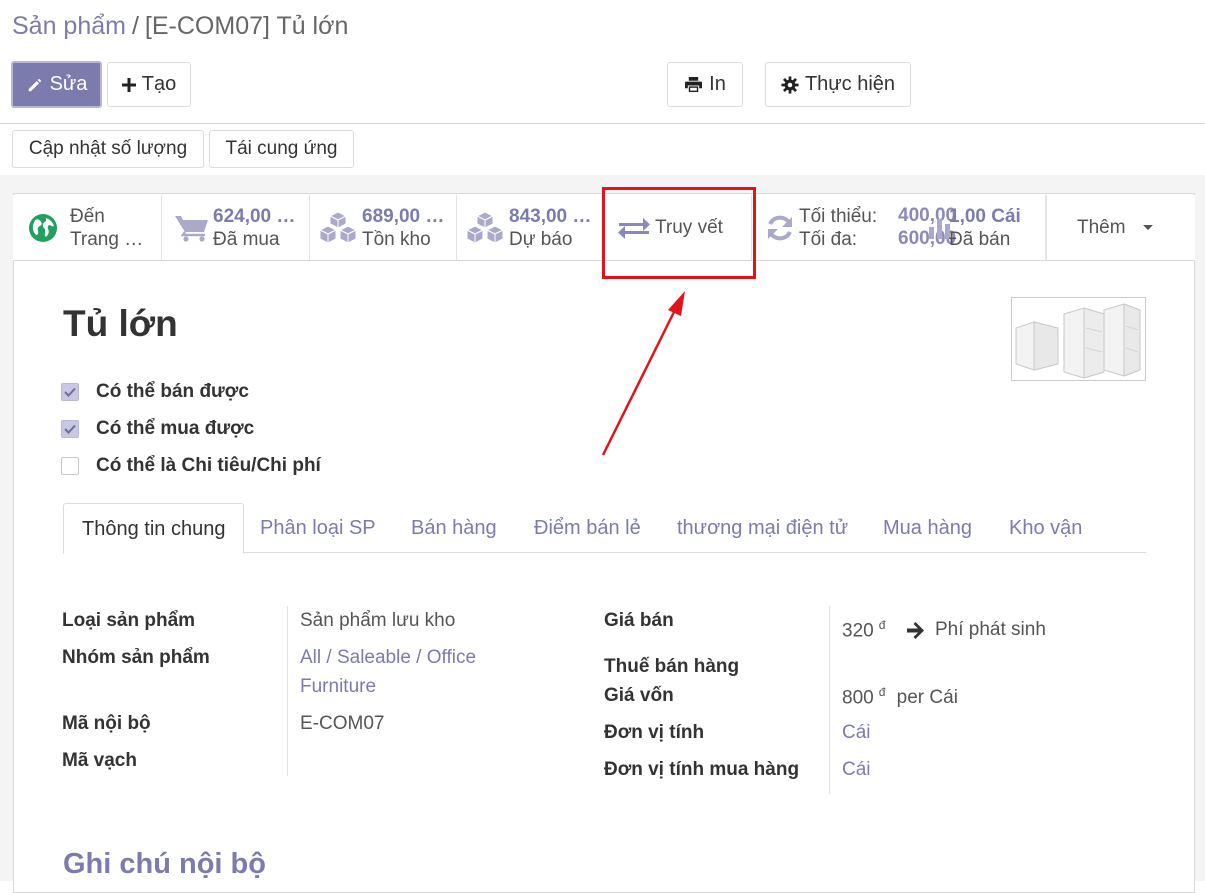 This screenshot has width=1205, height=893. Describe the element at coordinates (990, 629) in the screenshot. I see `extra-price-label: Phí phát sinh` at that location.